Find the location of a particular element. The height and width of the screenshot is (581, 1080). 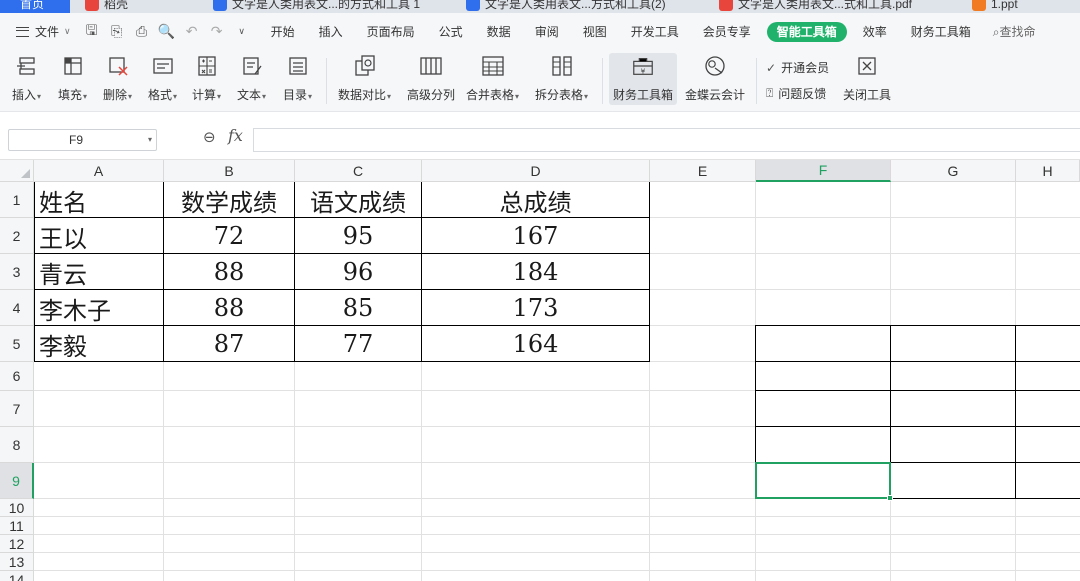

row-header-2: 2 is located at coordinates (17, 236).